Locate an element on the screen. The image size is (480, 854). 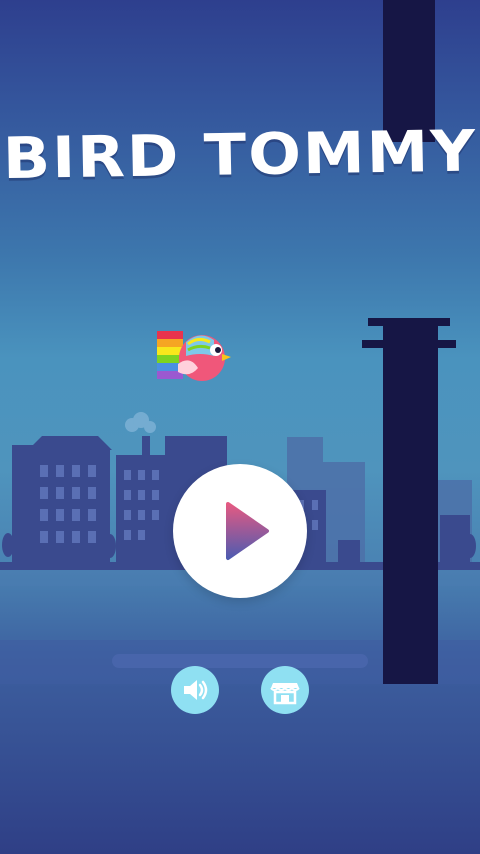
sound-button is located at coordinates (195, 690).